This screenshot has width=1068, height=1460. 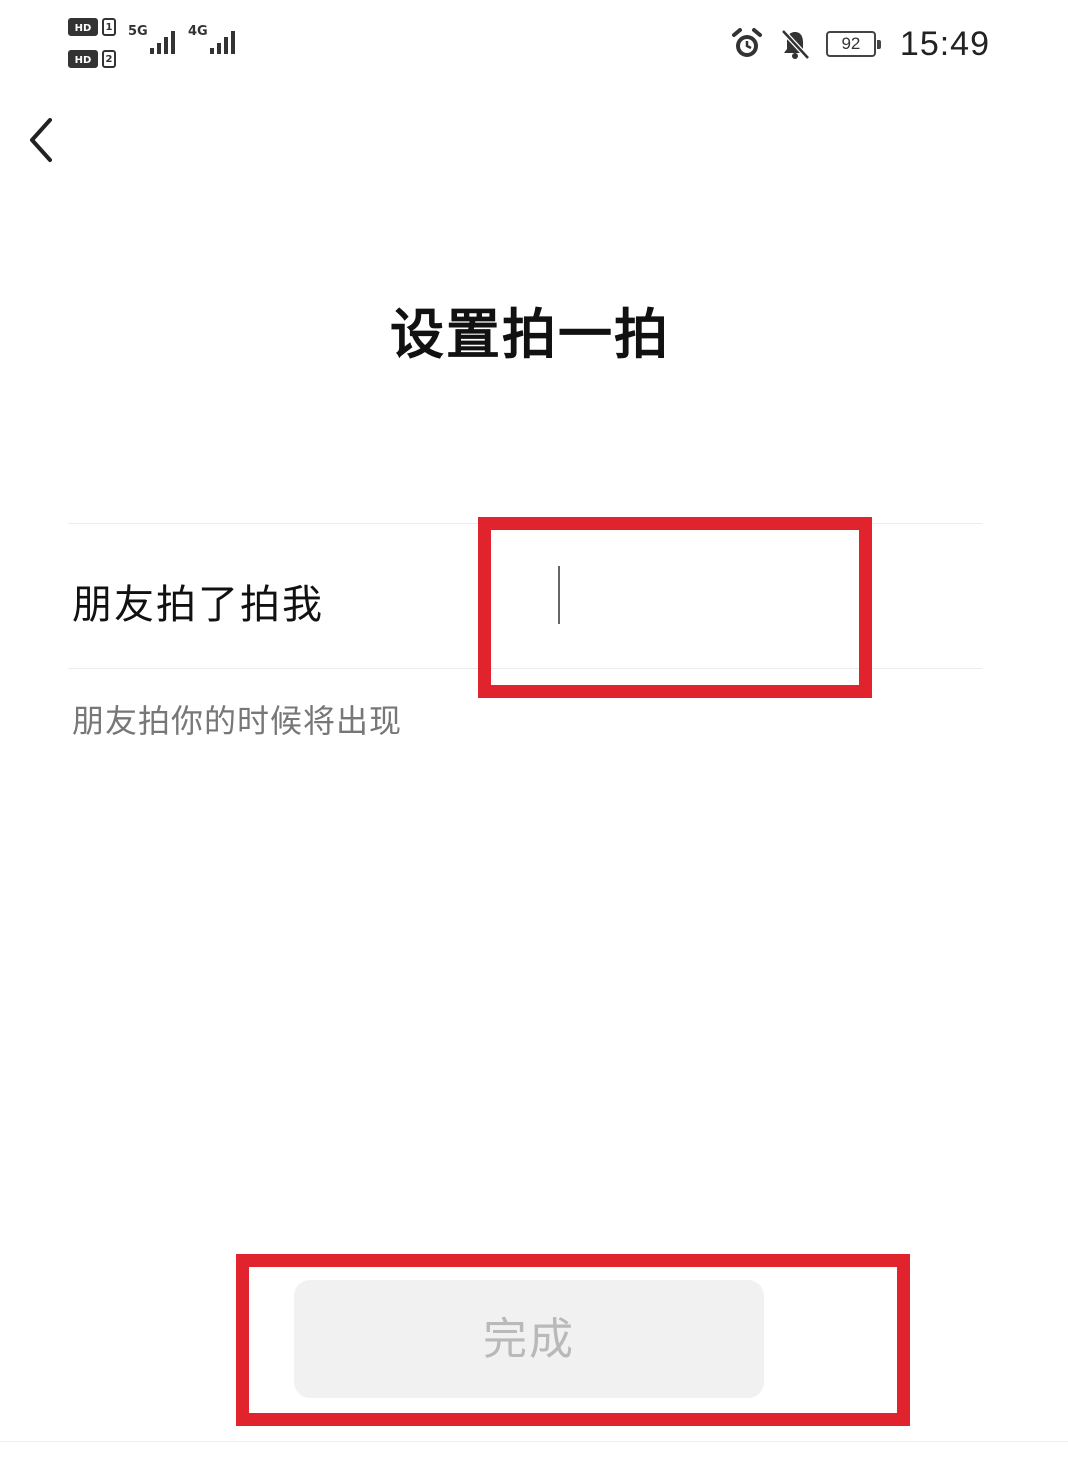 I want to click on page-title: 设置拍一拍, so click(x=530, y=334).